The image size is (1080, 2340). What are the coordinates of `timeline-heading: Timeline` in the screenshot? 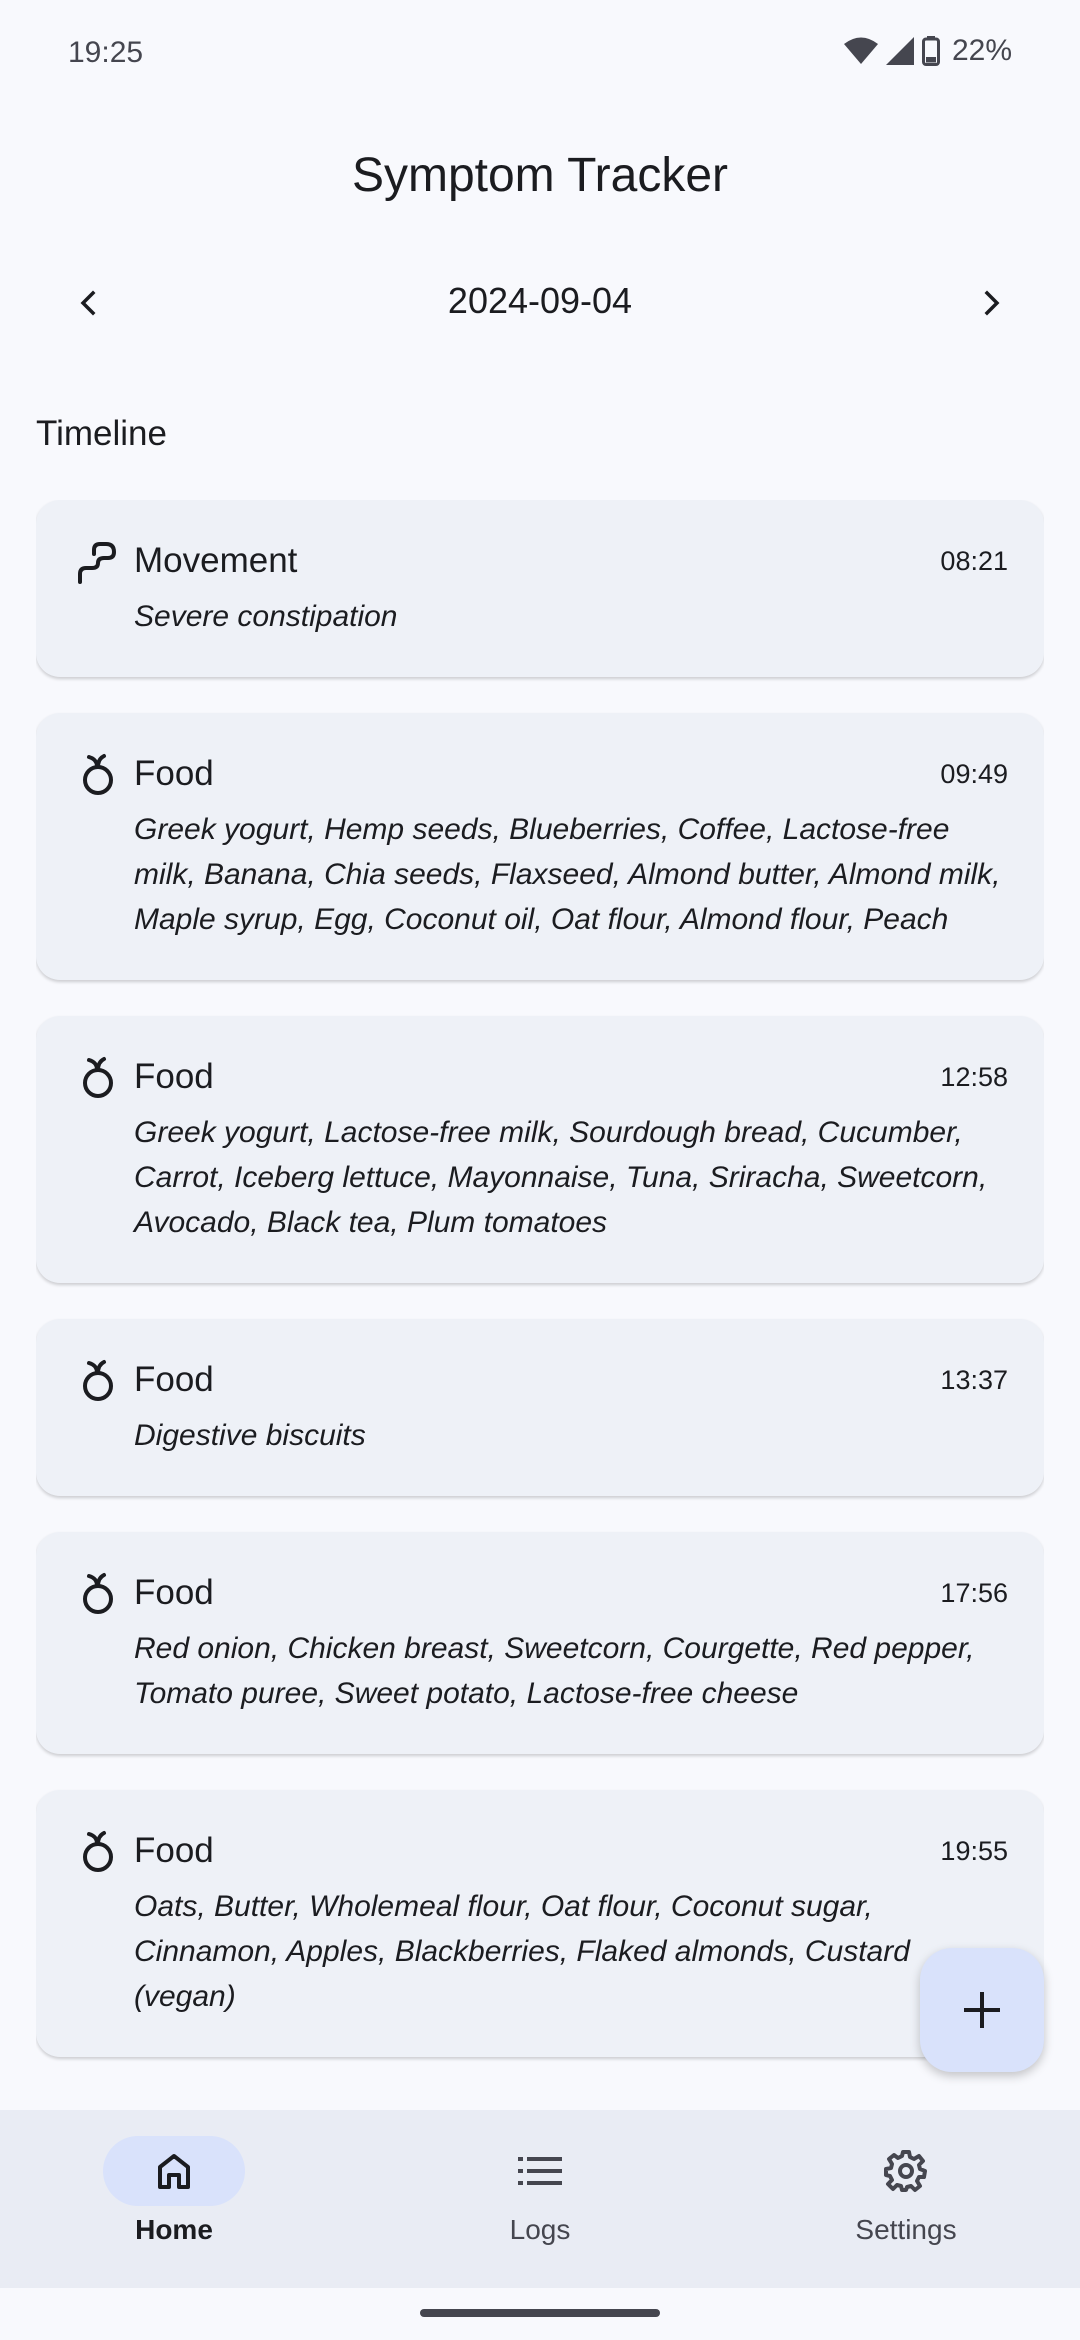 It's located at (101, 433).